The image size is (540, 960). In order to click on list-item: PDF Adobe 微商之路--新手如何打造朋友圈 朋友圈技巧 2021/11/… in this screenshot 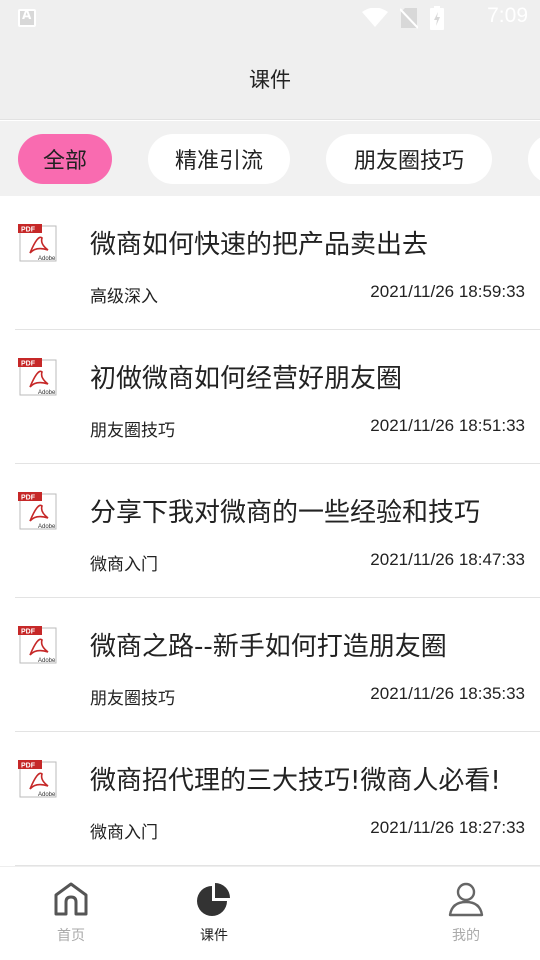, I will do `click(270, 665)`.